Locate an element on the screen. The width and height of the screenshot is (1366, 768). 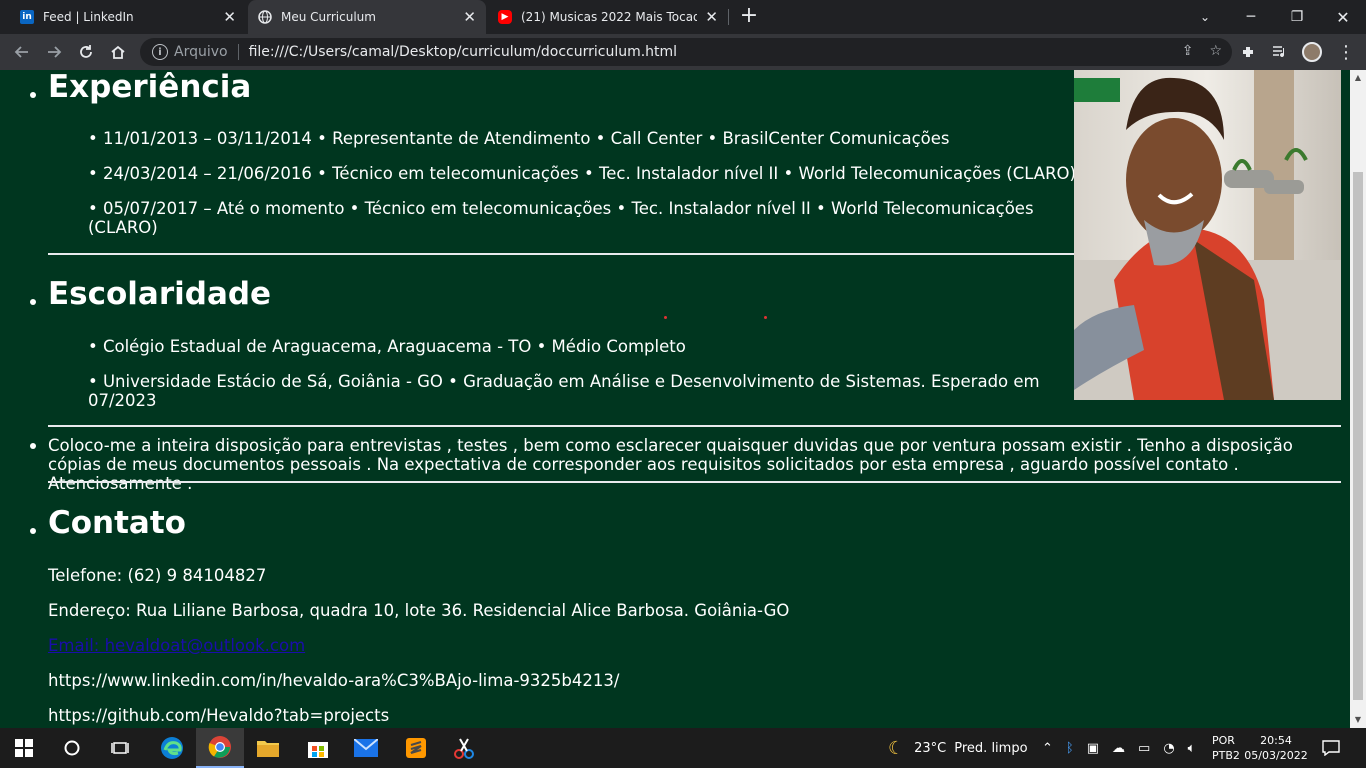
onedrive-icon: ☁ is located at coordinates (1118, 748).